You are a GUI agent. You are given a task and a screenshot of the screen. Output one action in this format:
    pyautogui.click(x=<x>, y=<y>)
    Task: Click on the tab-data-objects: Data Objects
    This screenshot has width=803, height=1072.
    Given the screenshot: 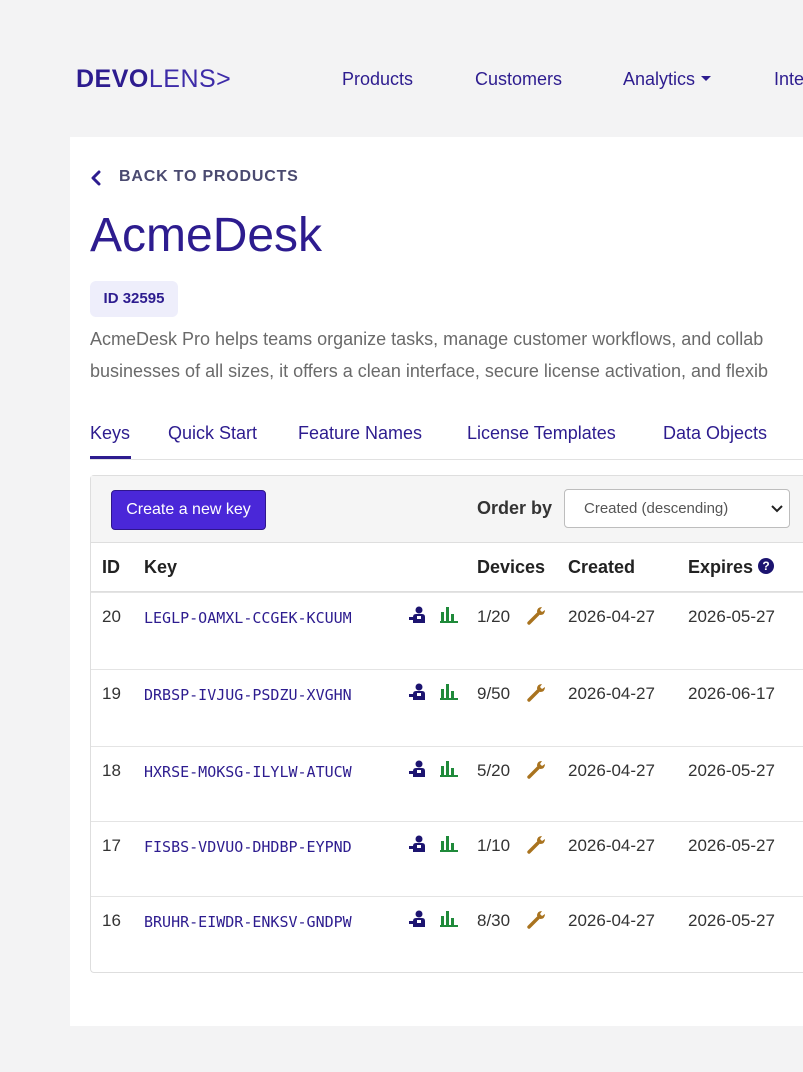 What is the action you would take?
    pyautogui.click(x=715, y=433)
    